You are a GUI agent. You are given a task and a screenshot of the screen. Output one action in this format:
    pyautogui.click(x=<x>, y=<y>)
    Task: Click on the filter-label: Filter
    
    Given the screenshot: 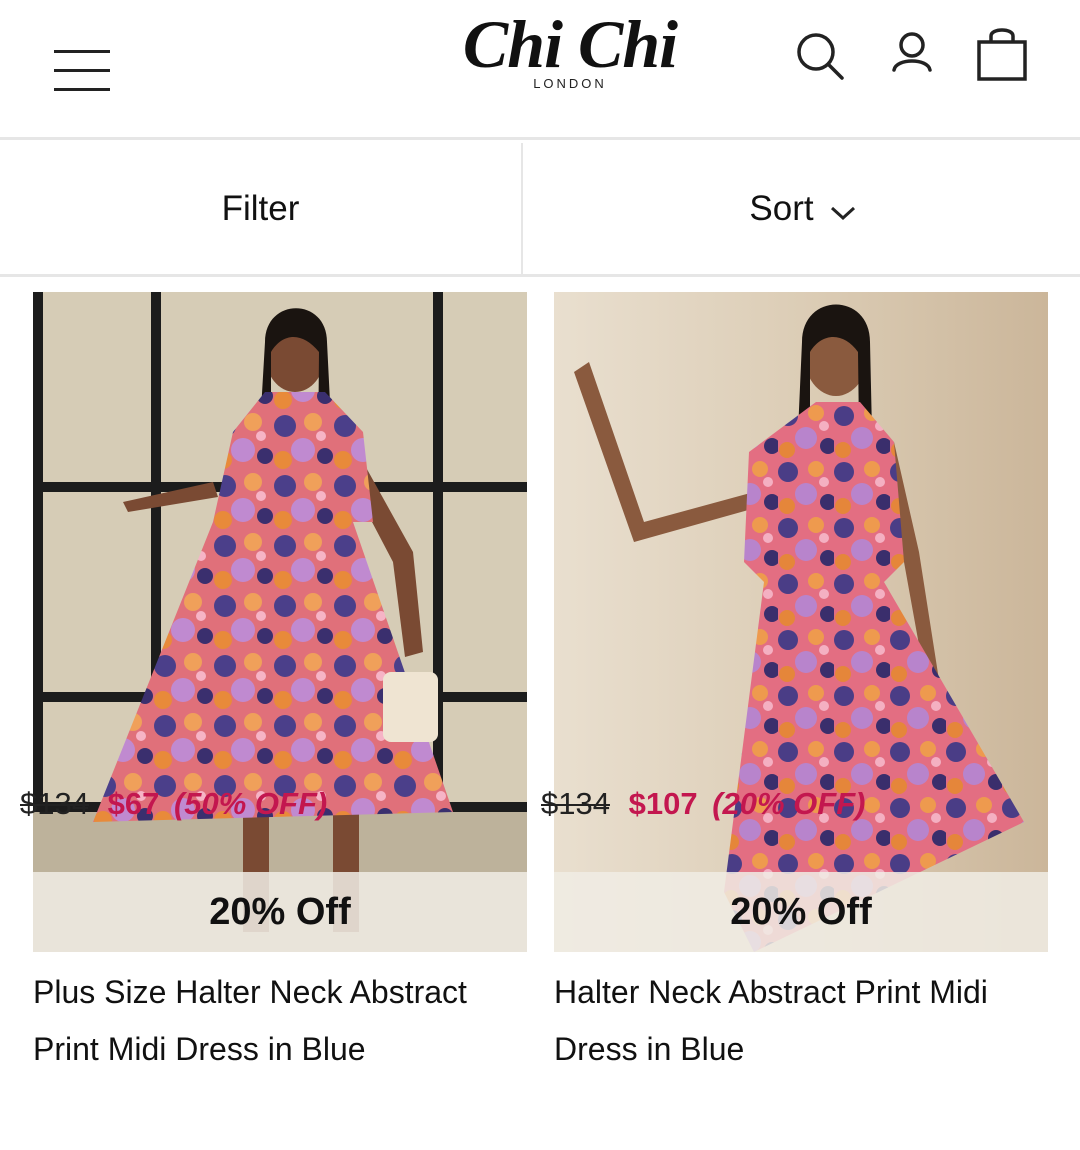 What is the action you would take?
    pyautogui.click(x=260, y=208)
    